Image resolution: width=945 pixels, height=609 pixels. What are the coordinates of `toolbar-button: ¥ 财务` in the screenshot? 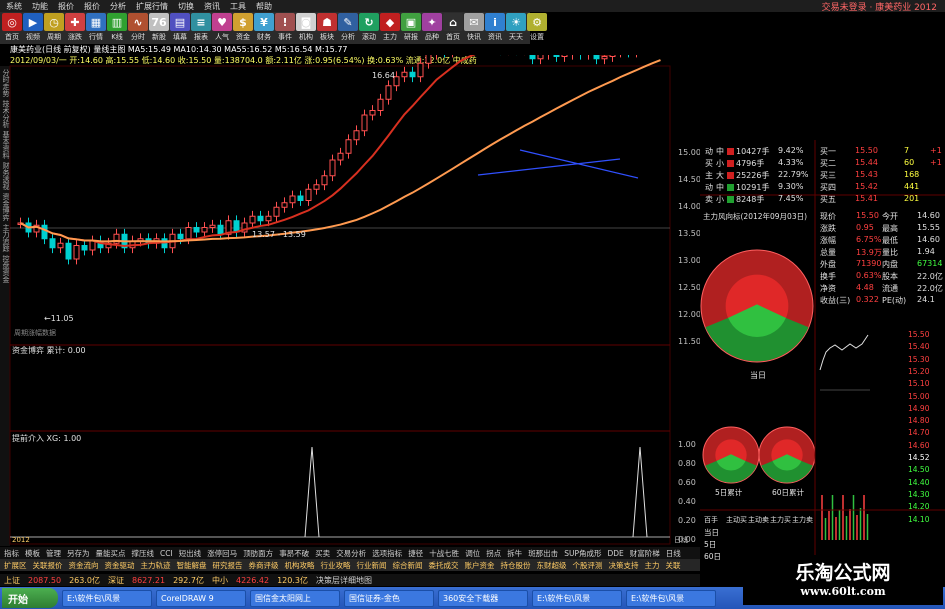 It's located at (264, 28).